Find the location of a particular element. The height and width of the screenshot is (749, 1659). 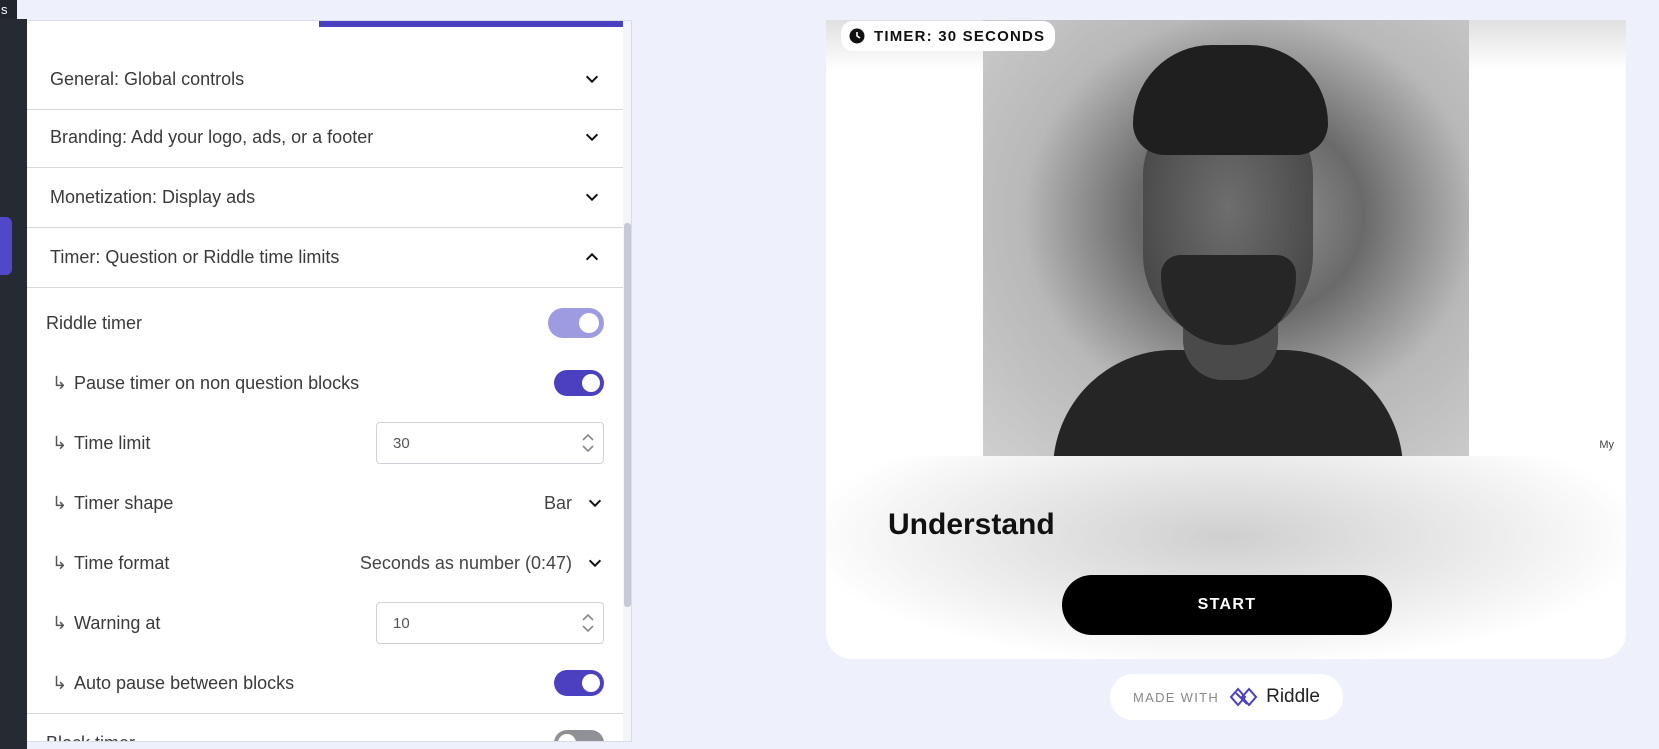

photo-hair is located at coordinates (1230, 100).